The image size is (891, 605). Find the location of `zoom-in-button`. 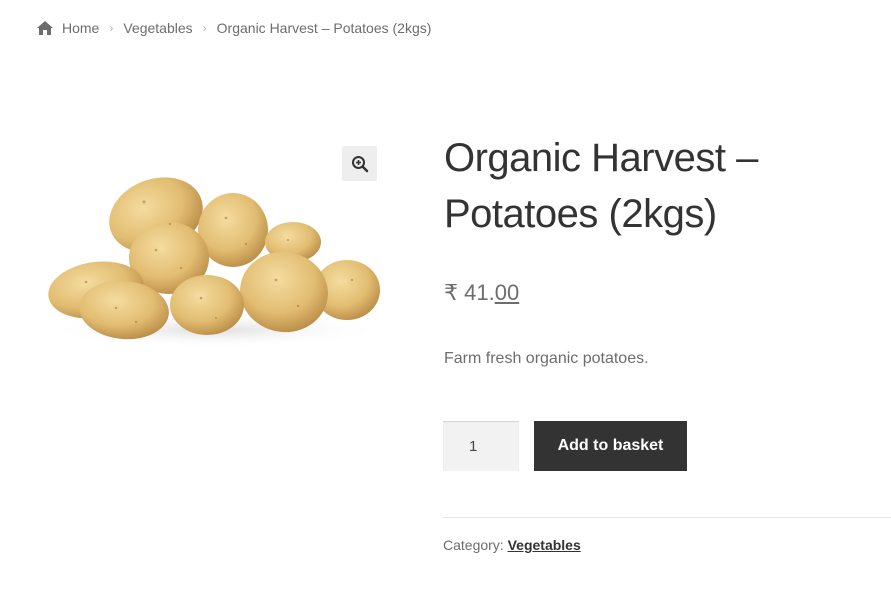

zoom-in-button is located at coordinates (359, 163).